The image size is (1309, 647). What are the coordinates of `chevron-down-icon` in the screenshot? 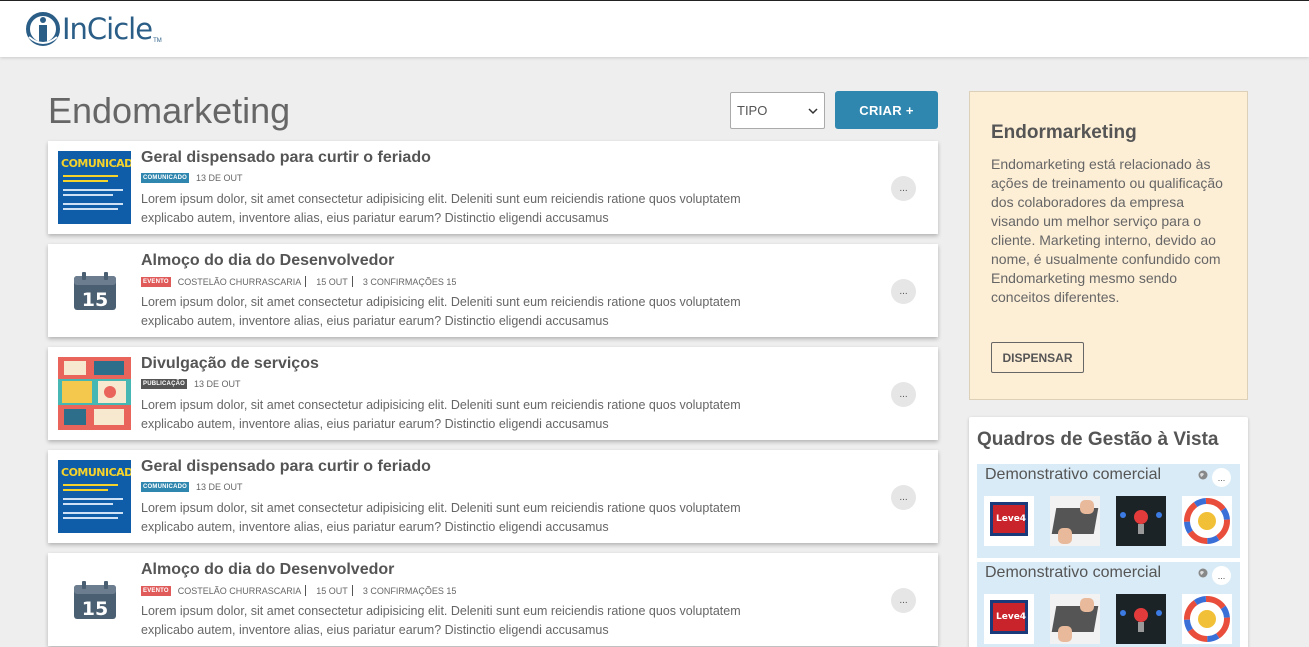 It's located at (813, 110).